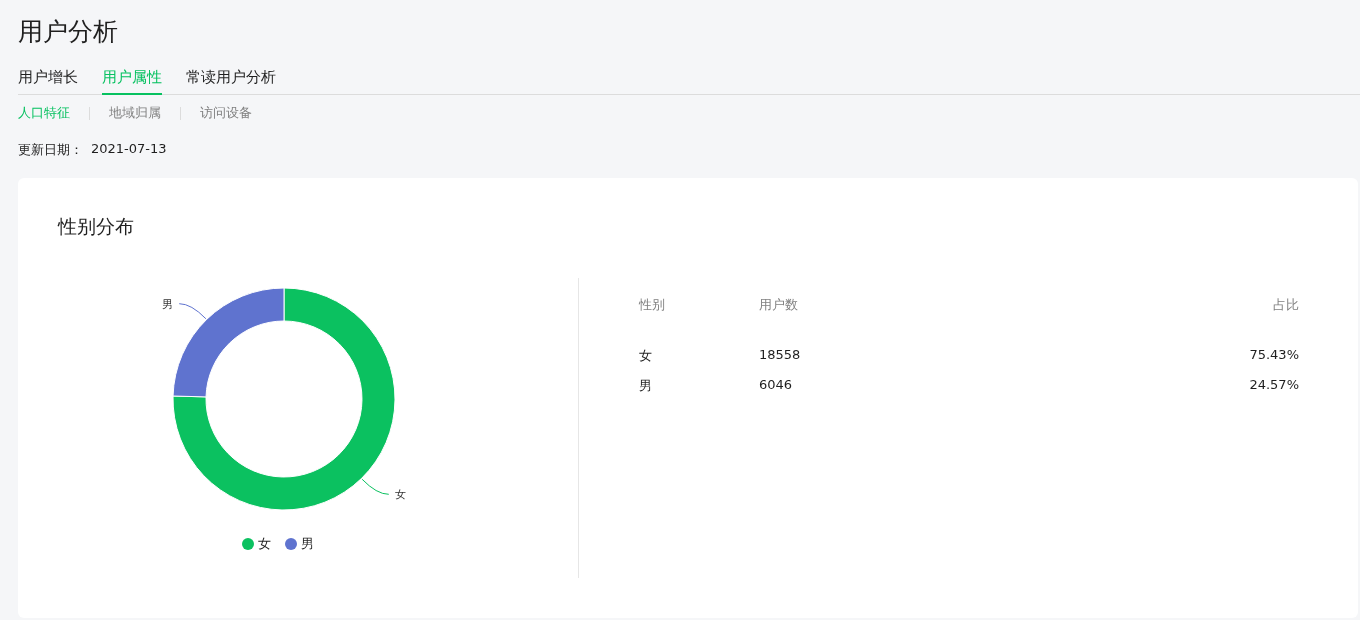  I want to click on table-cell-text: 18558, so click(780, 355).